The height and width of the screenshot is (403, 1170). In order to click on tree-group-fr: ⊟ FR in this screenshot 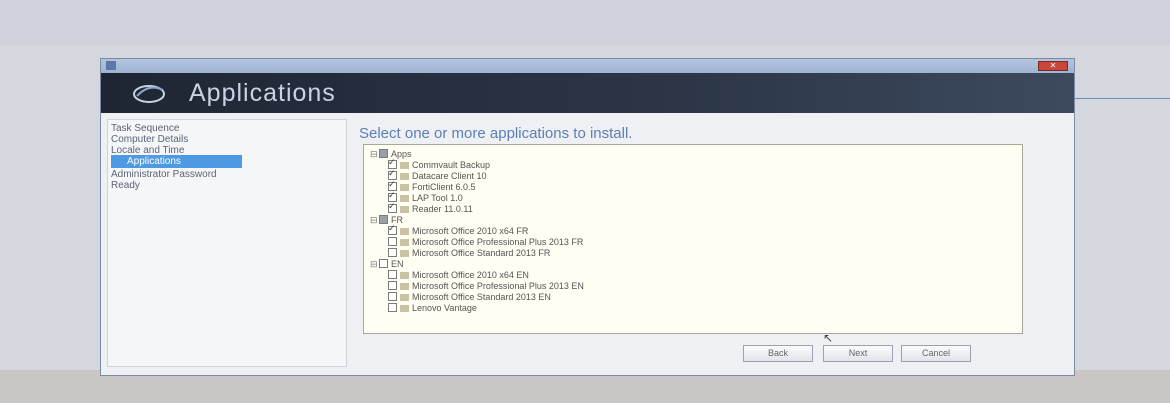, I will do `click(386, 220)`.